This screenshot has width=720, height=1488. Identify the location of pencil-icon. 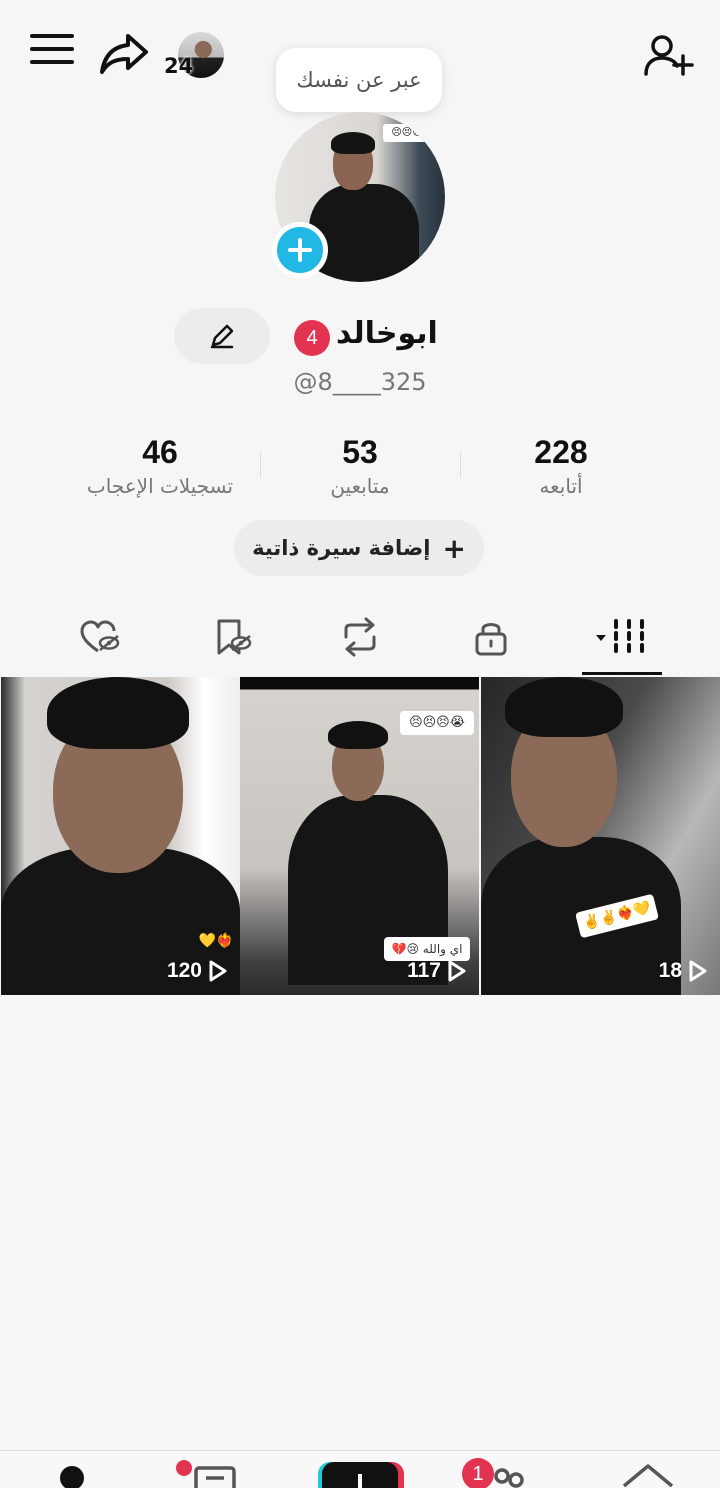
(222, 336).